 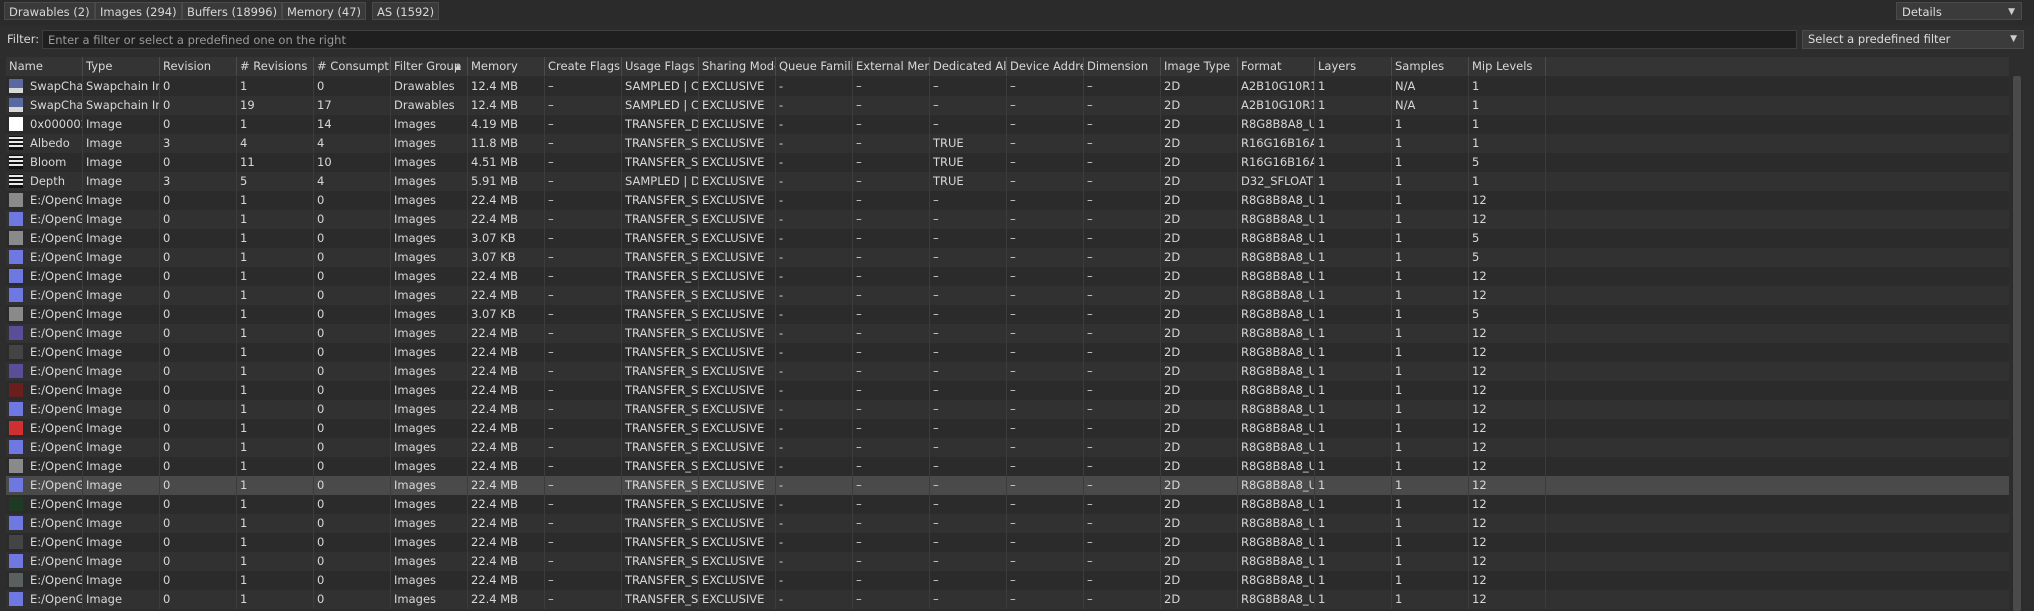 I want to click on vertical-scrollbar, so click(x=2017, y=343).